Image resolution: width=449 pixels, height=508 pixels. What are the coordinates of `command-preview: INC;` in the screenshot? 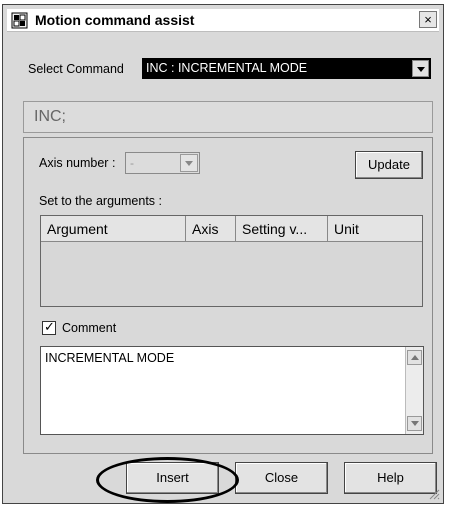 It's located at (228, 117).